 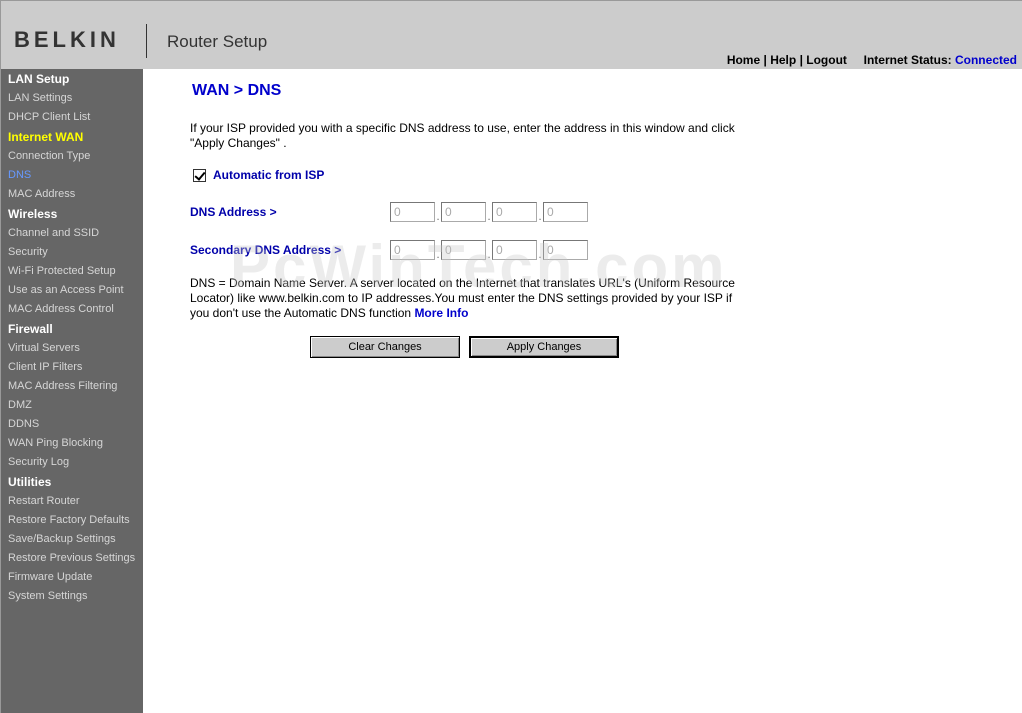 What do you see at coordinates (199, 175) in the screenshot?
I see `automatic-from-isp-checkbox` at bounding box center [199, 175].